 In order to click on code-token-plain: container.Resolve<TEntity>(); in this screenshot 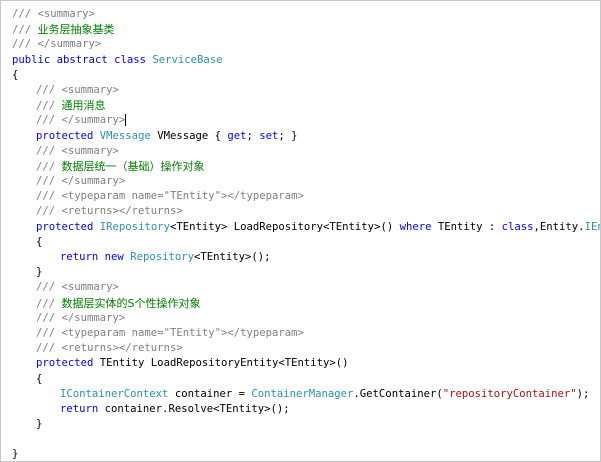, I will do `click(194, 408)`.